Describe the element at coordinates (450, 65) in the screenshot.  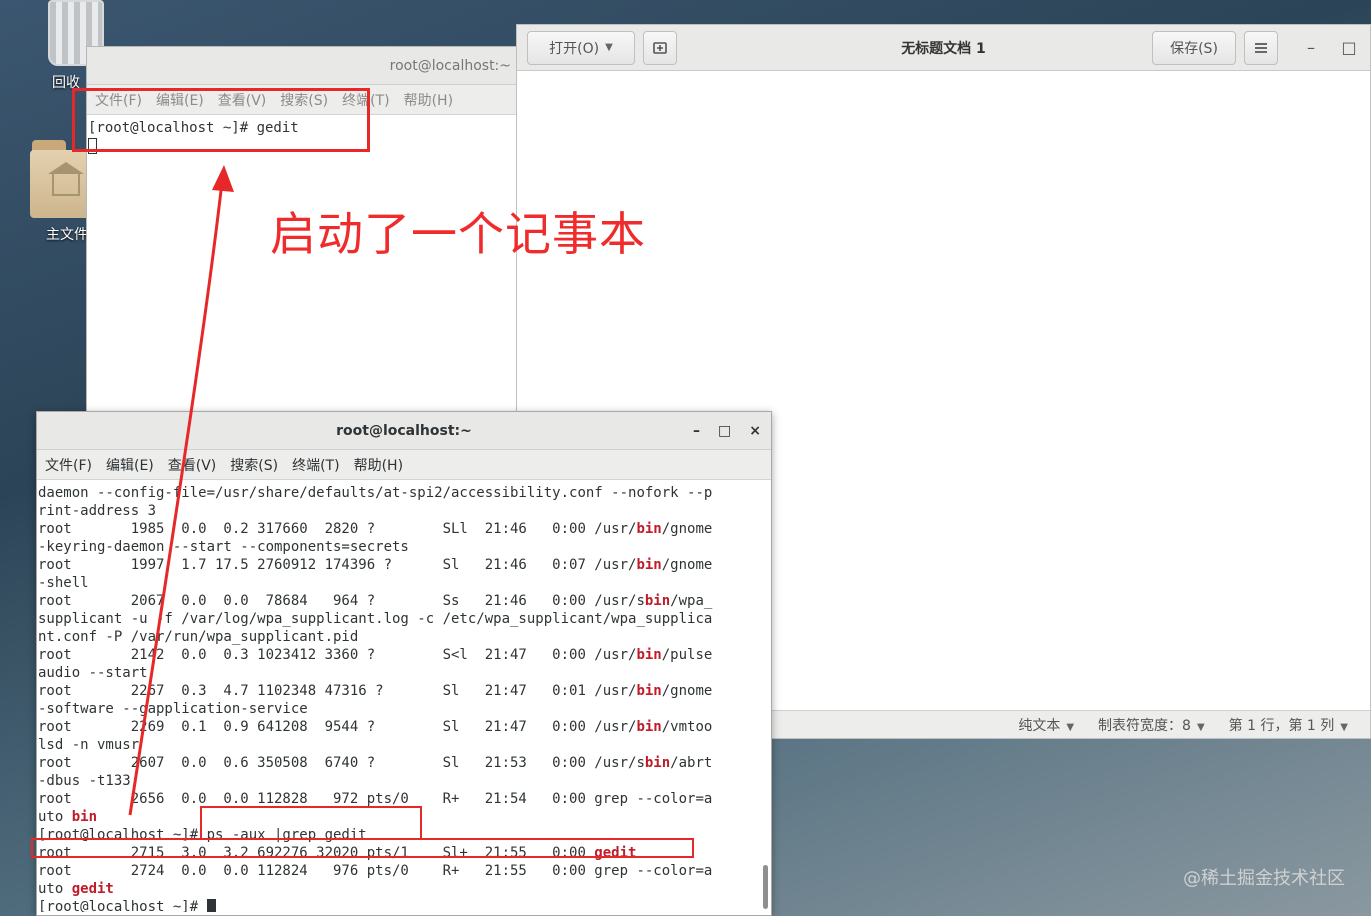
I see `terminal-top-title: root@localhost:~` at that location.